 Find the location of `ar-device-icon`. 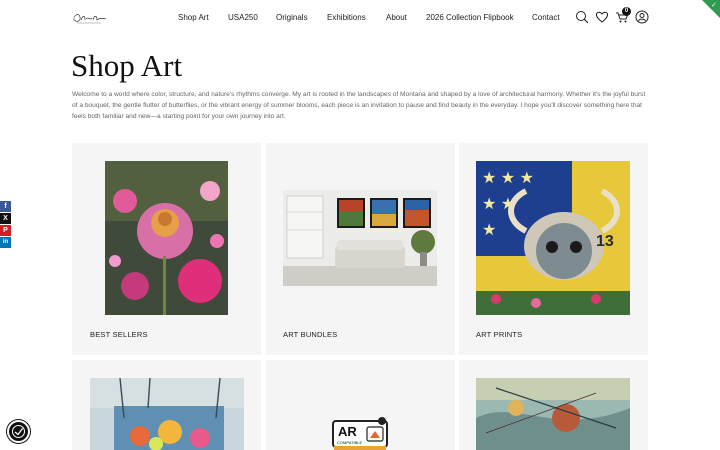

ar-device-icon is located at coordinates (375, 434).